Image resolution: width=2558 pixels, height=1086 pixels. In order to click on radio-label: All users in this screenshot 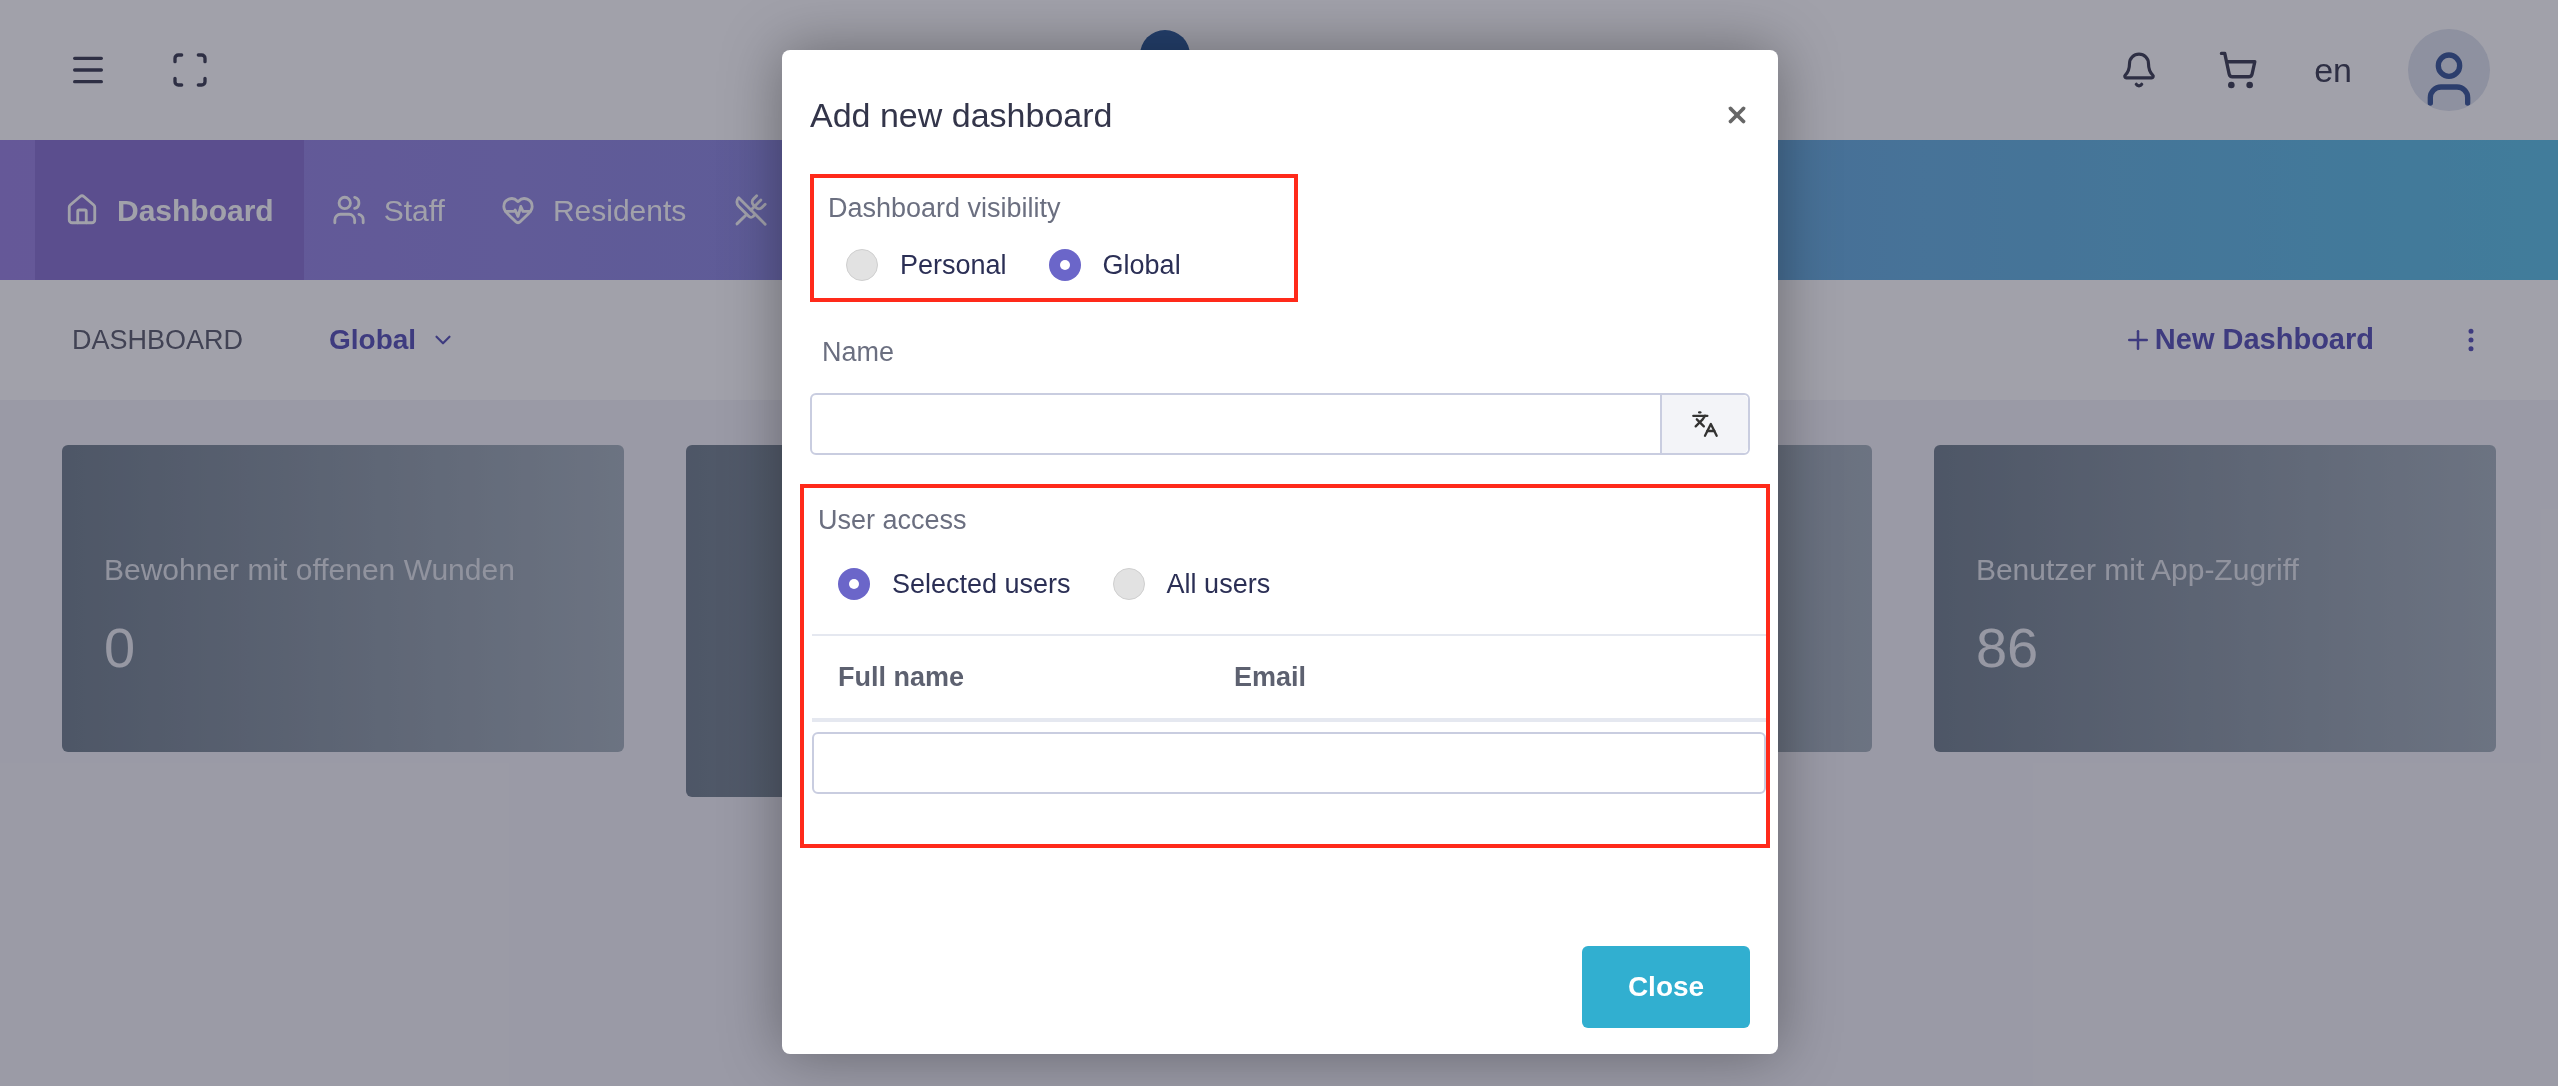, I will do `click(1218, 584)`.